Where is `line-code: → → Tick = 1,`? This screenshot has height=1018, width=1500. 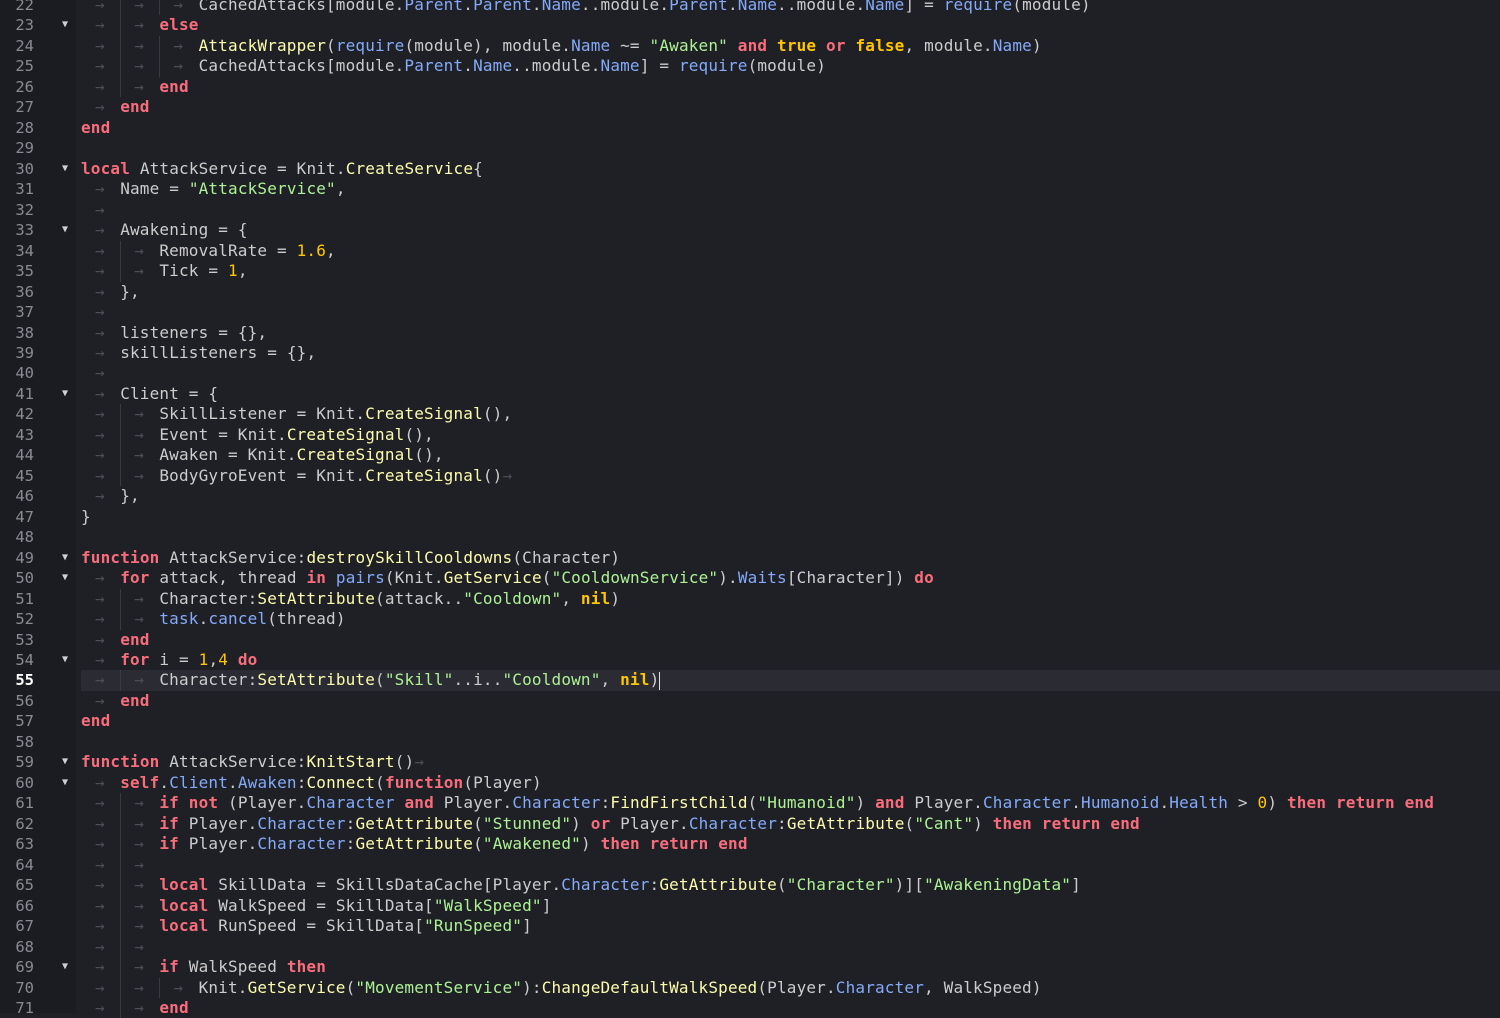 line-code: → → Tick = 1, is located at coordinates (790, 271).